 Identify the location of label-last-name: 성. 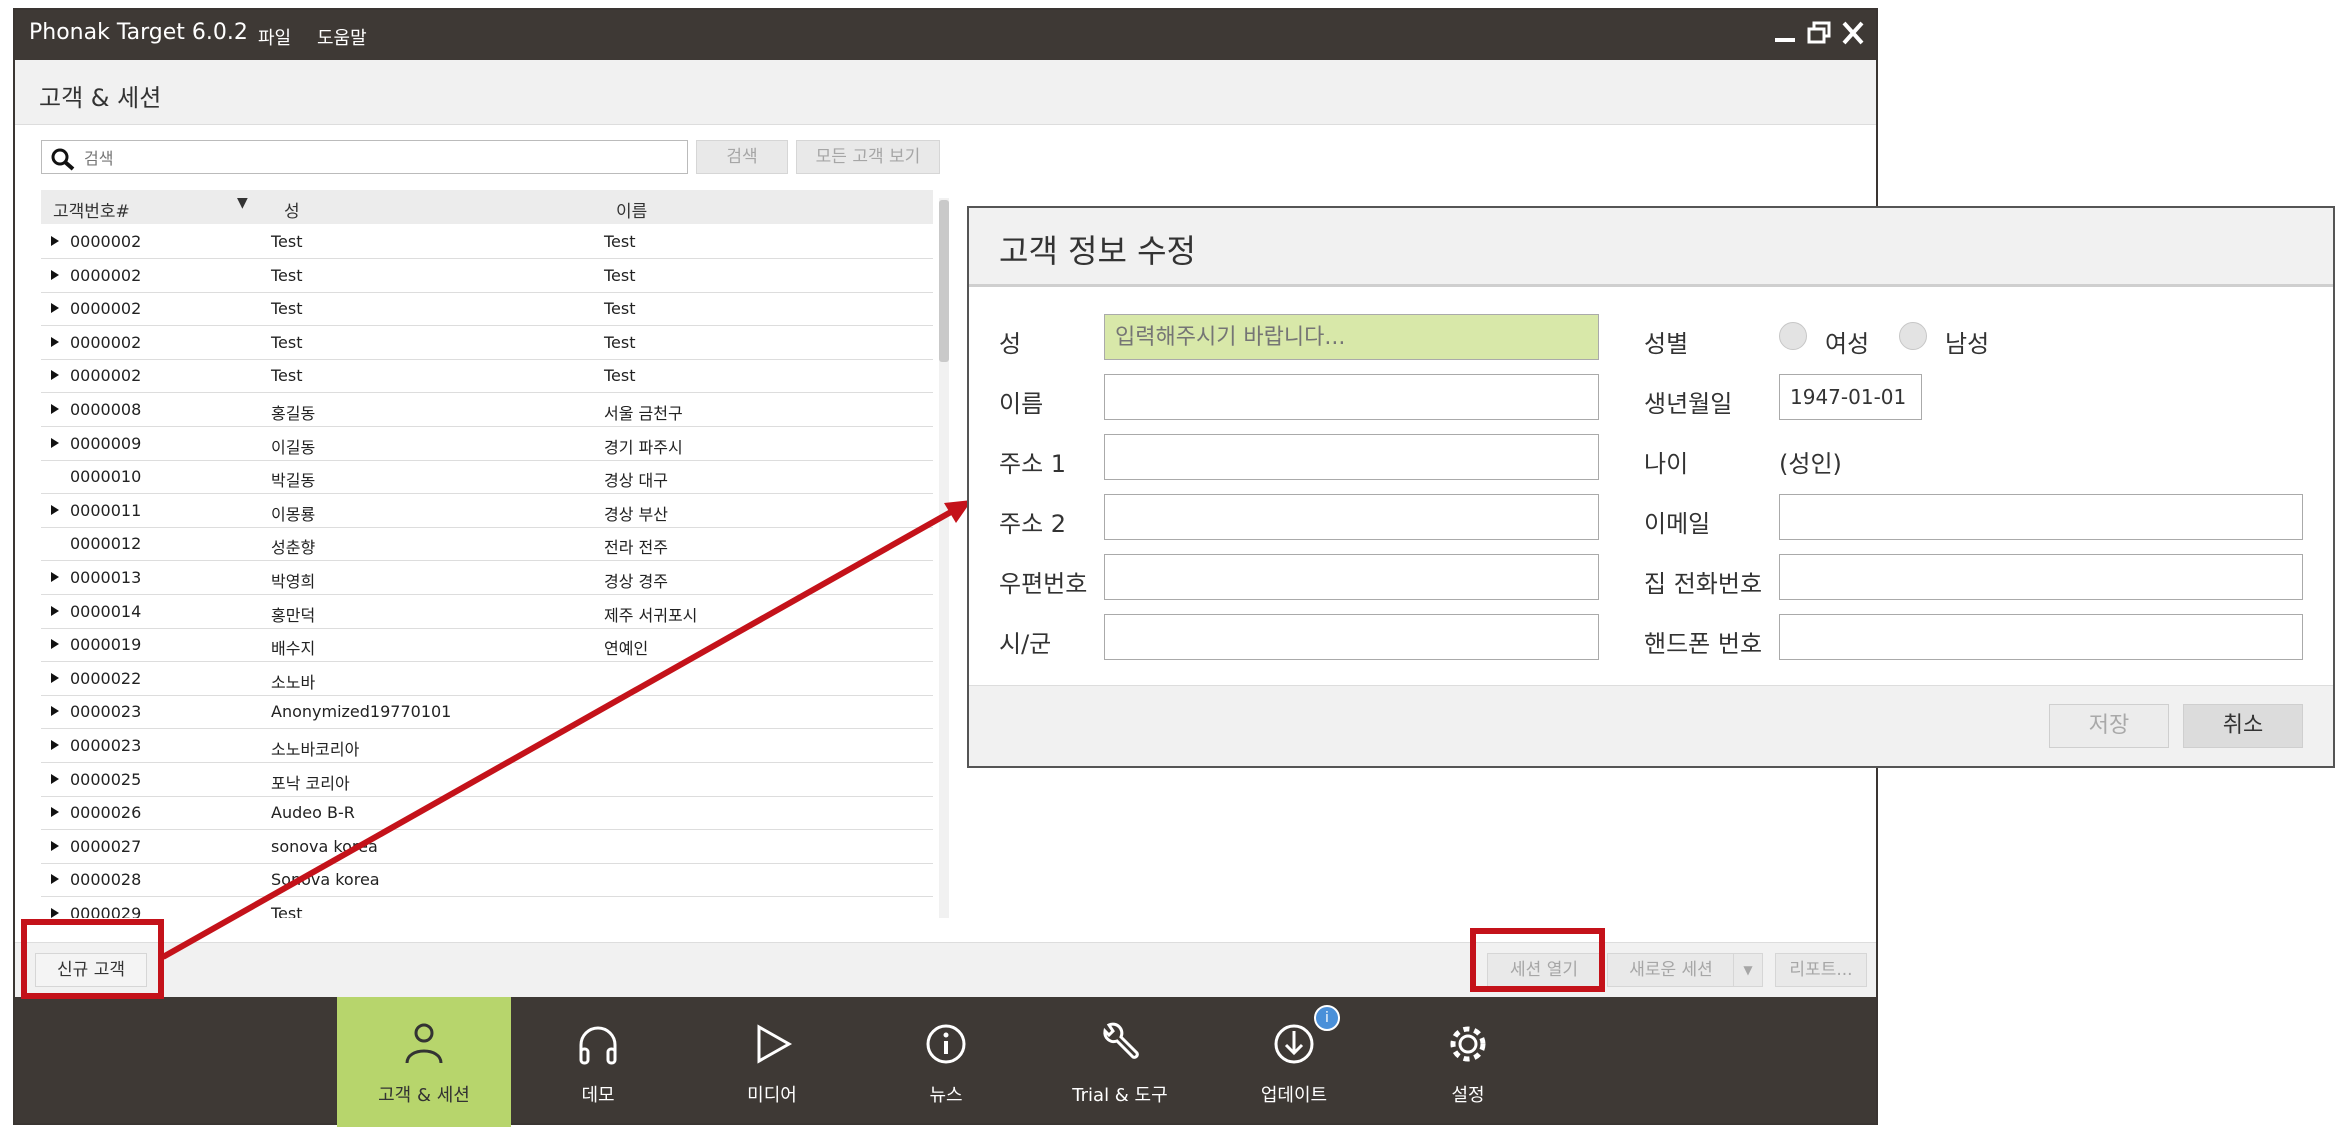
(1010, 344).